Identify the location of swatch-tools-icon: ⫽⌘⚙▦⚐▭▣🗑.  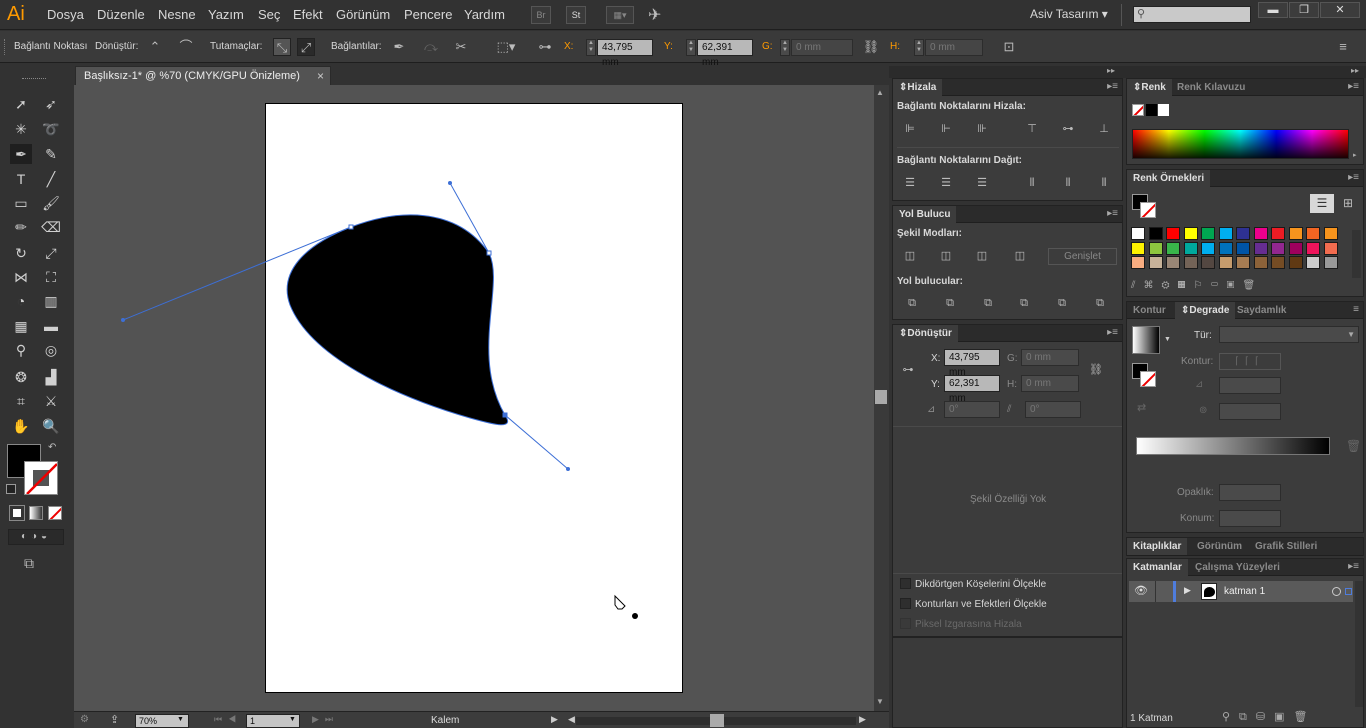
(1197, 285).